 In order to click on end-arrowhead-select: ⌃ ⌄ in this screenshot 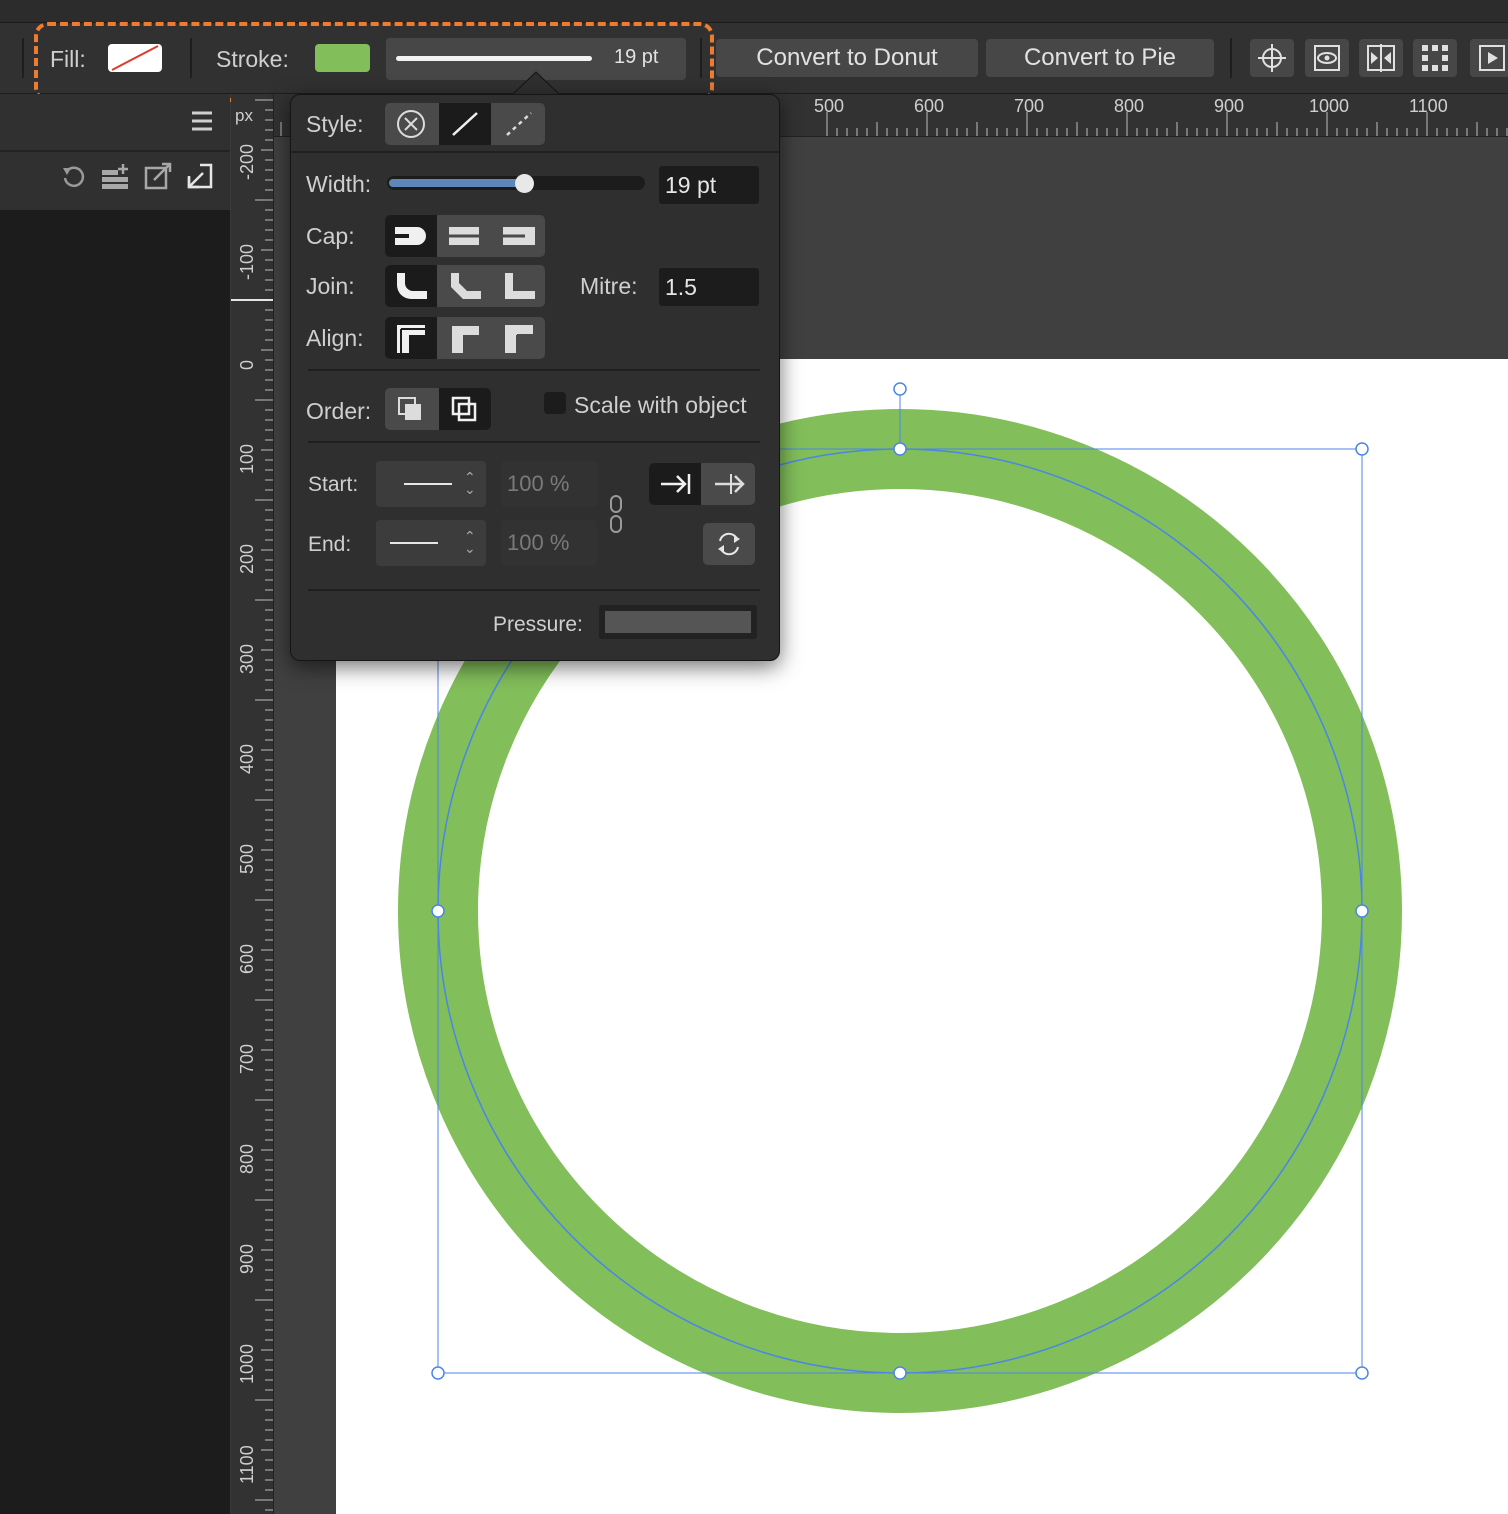, I will do `click(431, 543)`.